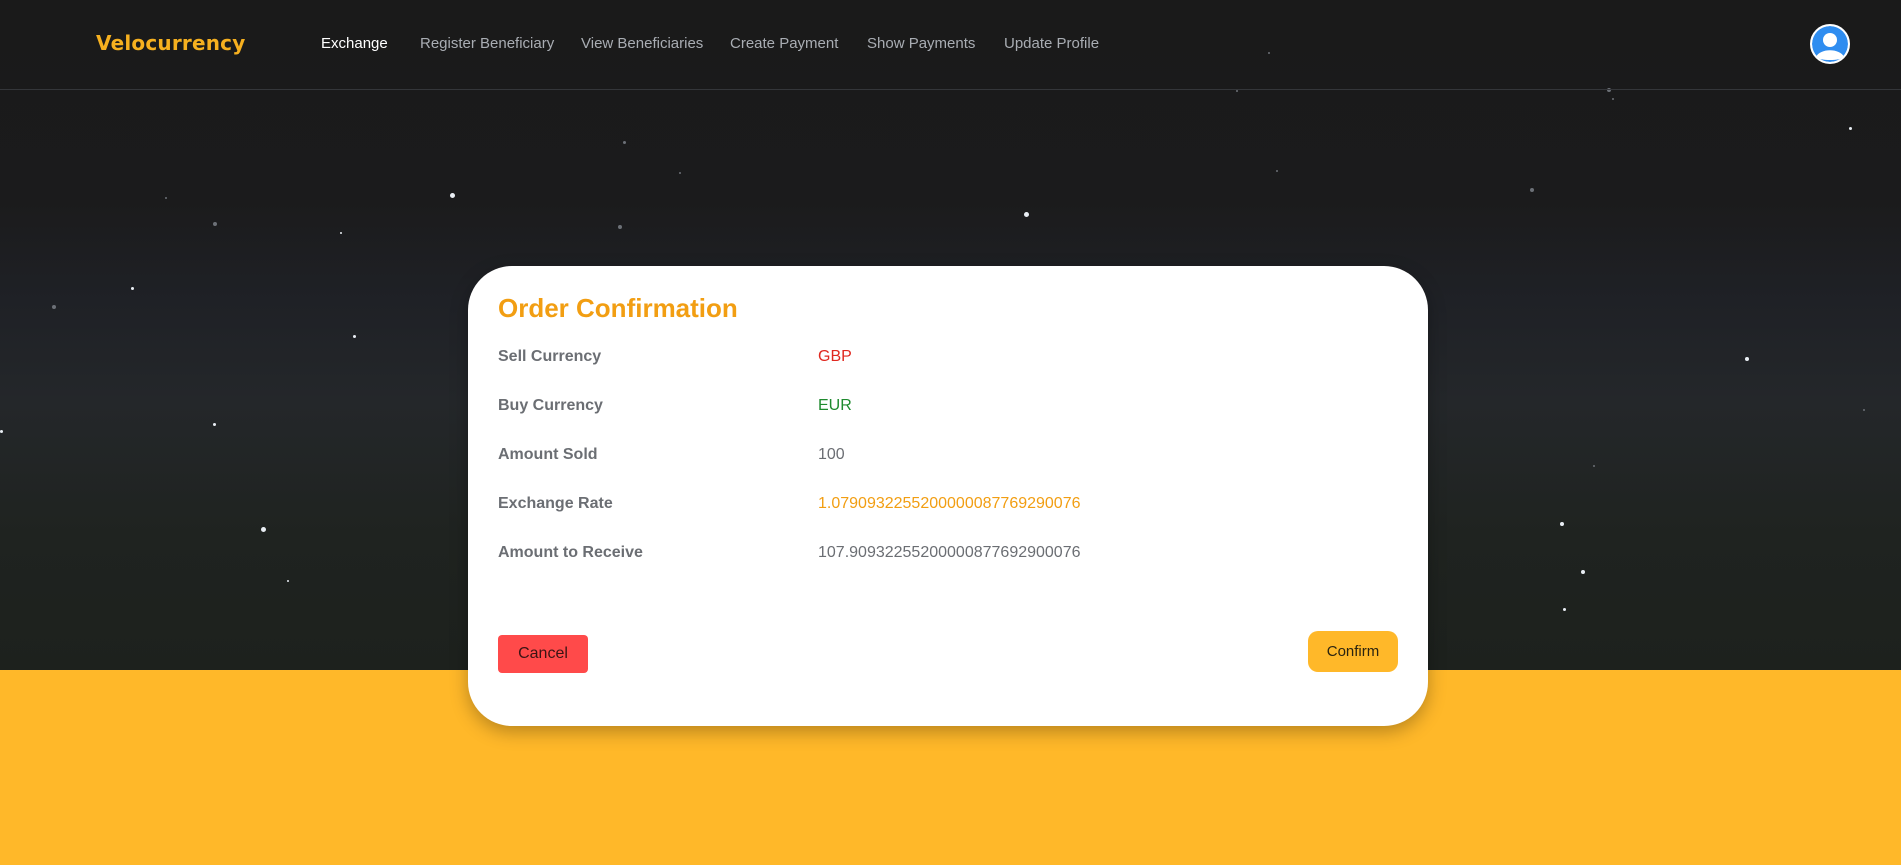  I want to click on amount-to-receive-value: 107.90932255200000877692900076, so click(949, 552).